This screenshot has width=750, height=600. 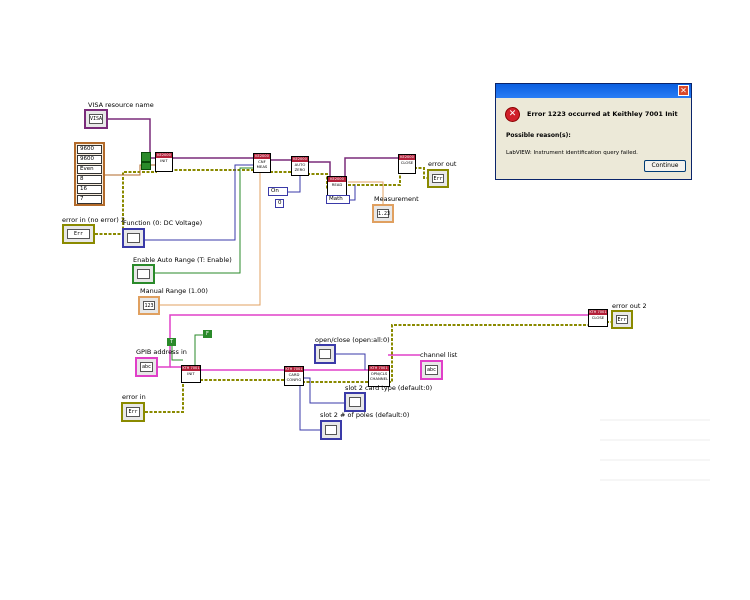 I want to click on slot2-card-type-control, so click(x=355, y=402).